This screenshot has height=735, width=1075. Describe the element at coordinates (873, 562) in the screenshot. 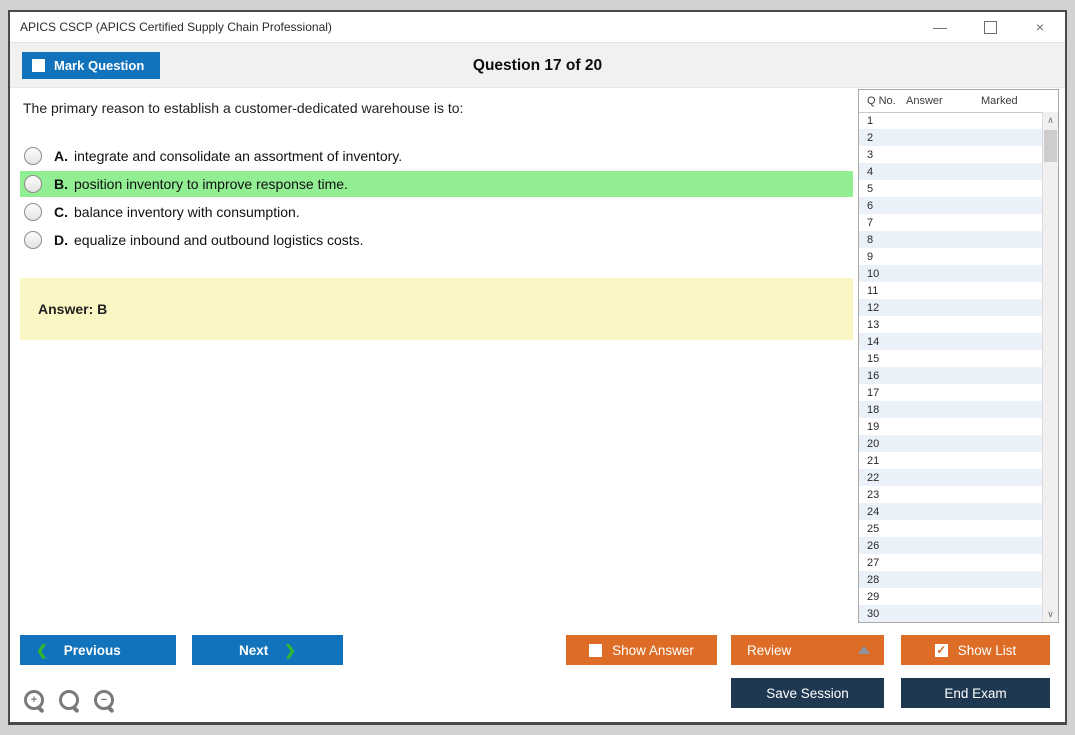

I see `cell-c-q: 27` at that location.